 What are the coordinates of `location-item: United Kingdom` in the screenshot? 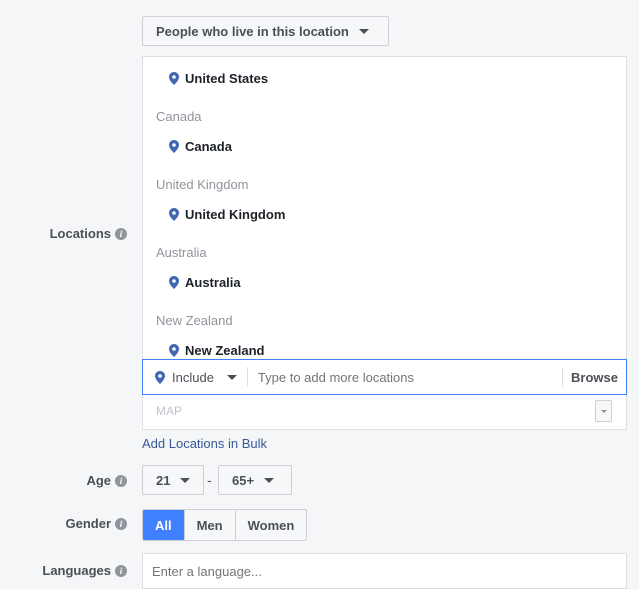 It's located at (227, 214).